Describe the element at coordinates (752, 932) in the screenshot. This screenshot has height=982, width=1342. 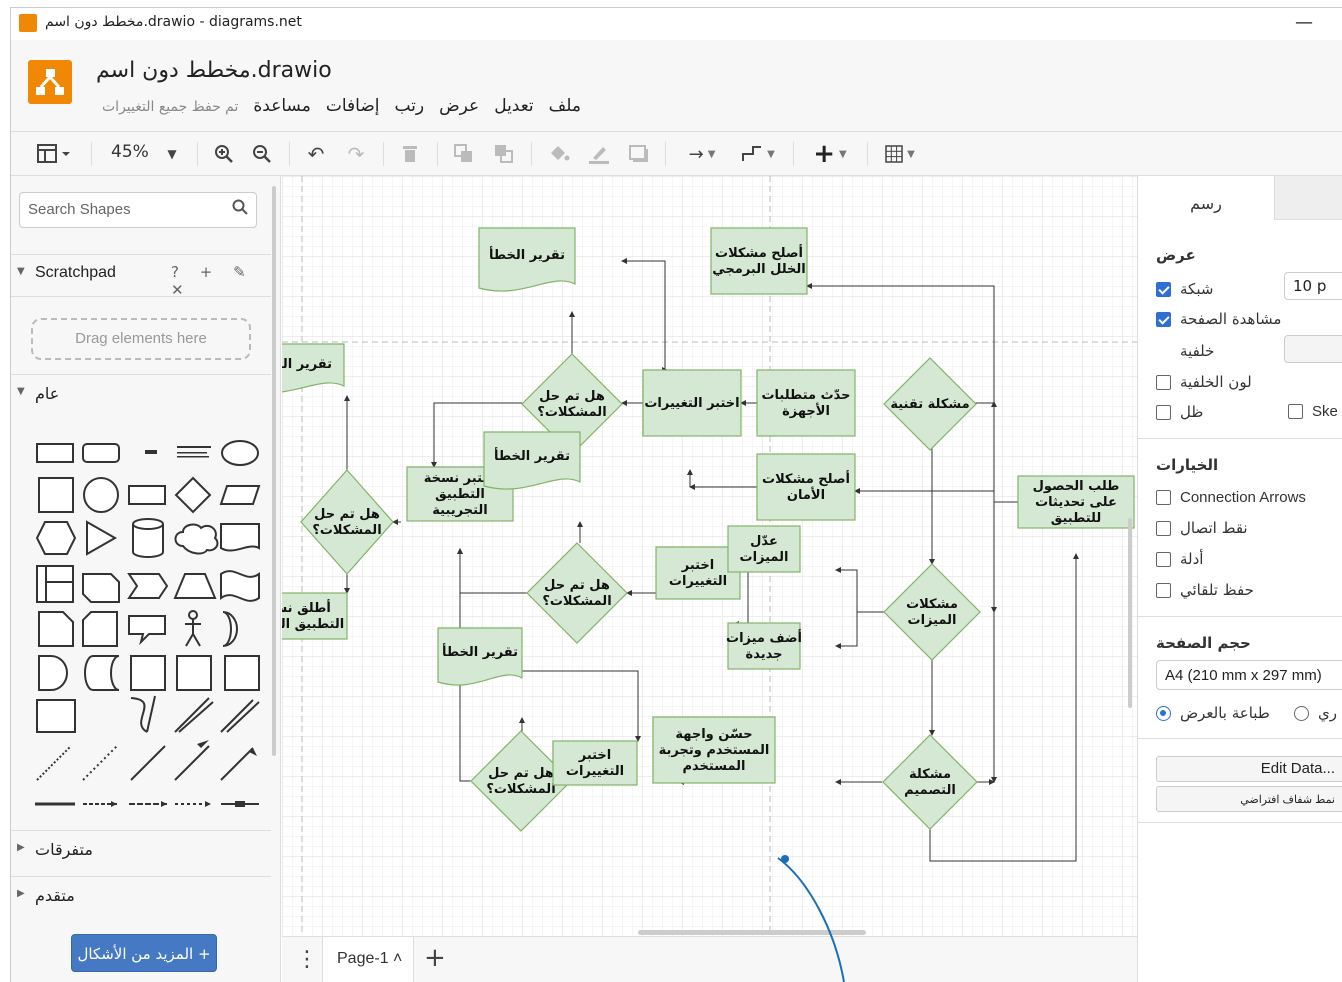
I see `horizontal-scrollbar` at that location.